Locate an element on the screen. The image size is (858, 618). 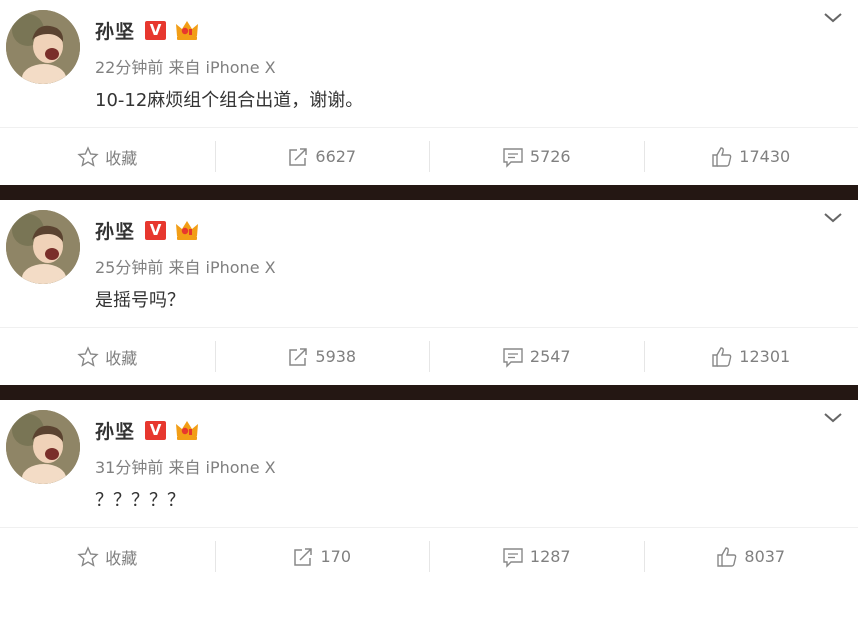
repost-count: 5938 is located at coordinates (336, 356).